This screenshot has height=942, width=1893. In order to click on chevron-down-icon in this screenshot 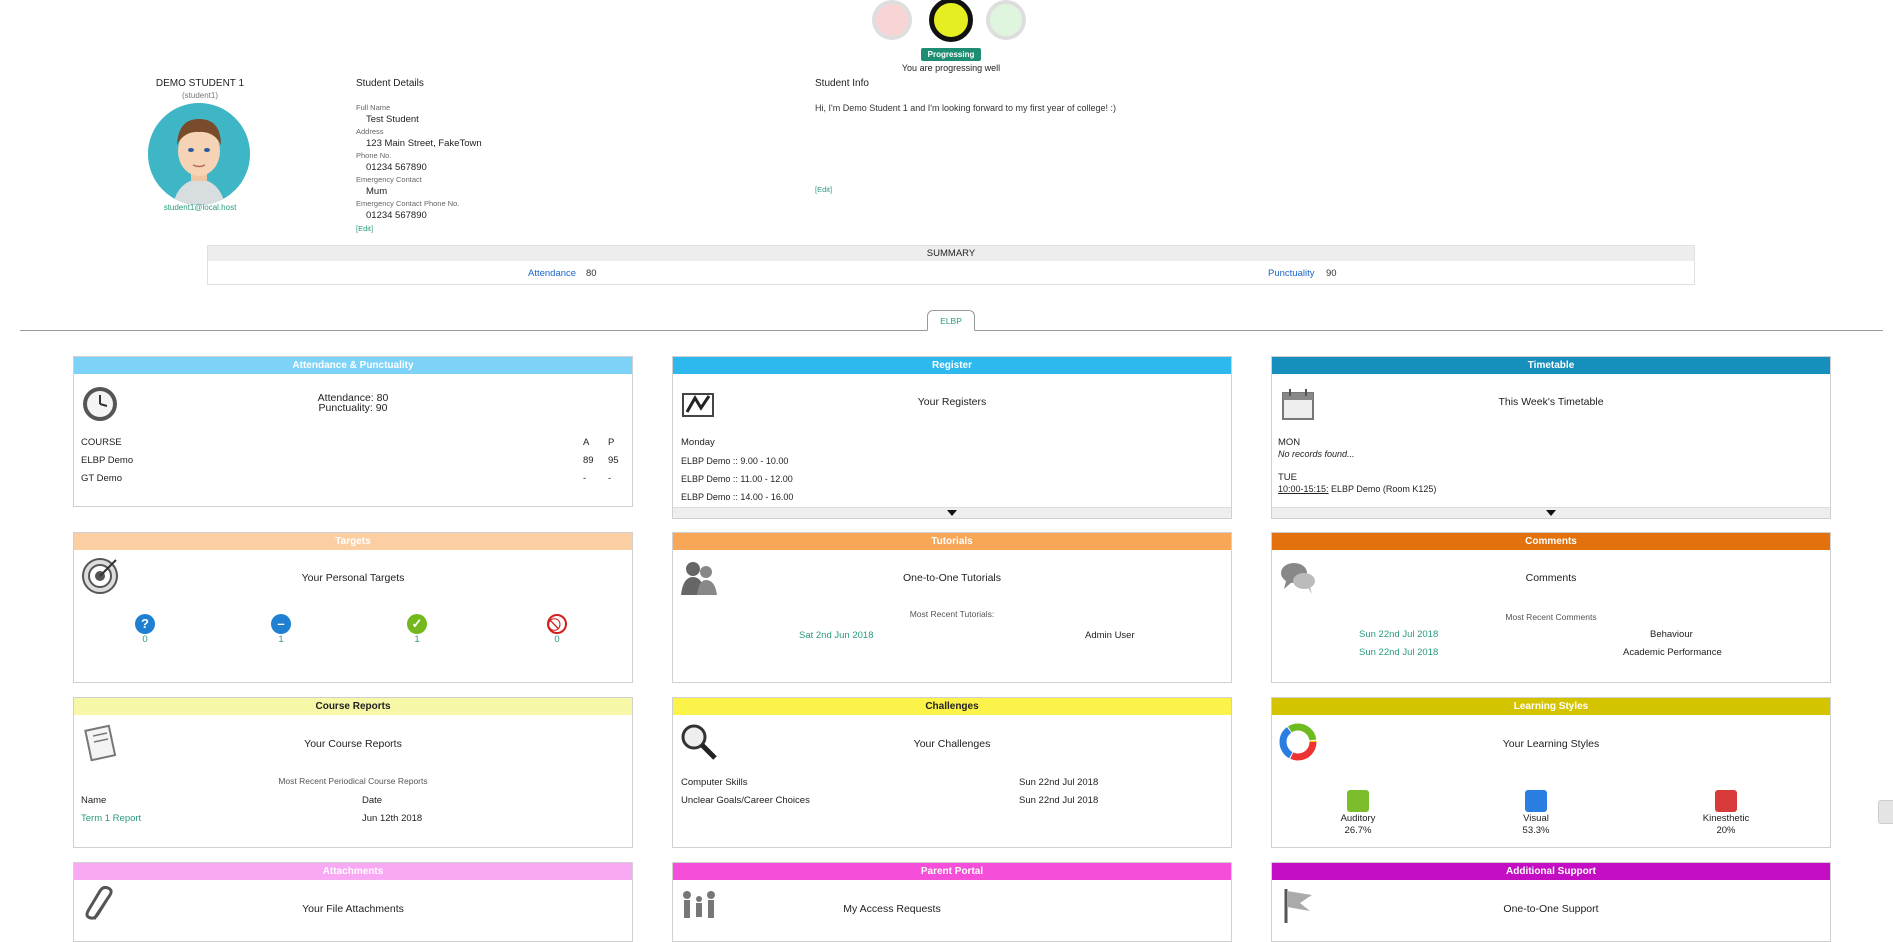, I will do `click(952, 513)`.